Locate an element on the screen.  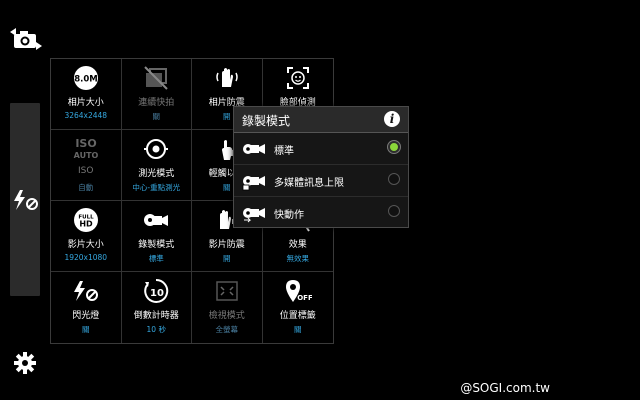
switch-camera-button is located at coordinates (26, 39).